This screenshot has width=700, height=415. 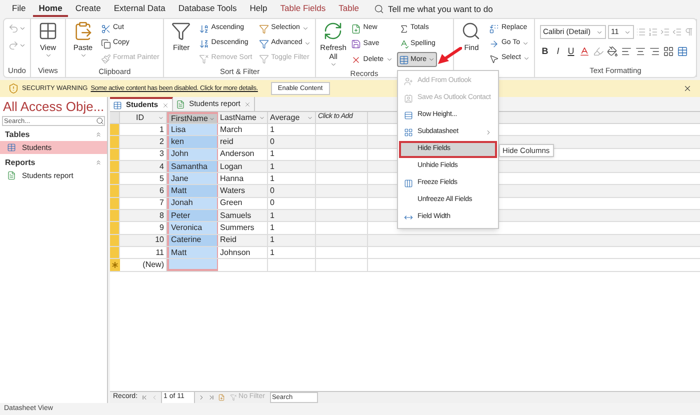 What do you see at coordinates (192, 166) in the screenshot?
I see `table-cell: Samantha` at bounding box center [192, 166].